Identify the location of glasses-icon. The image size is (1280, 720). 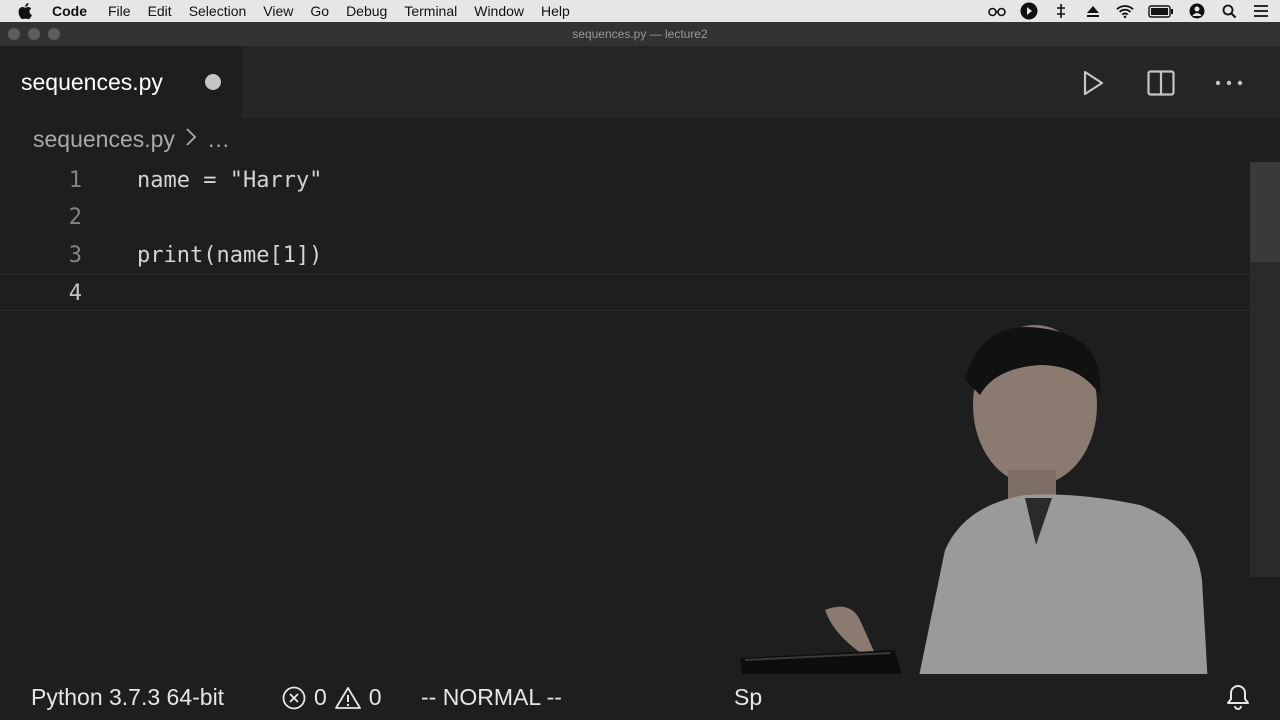
(997, 11).